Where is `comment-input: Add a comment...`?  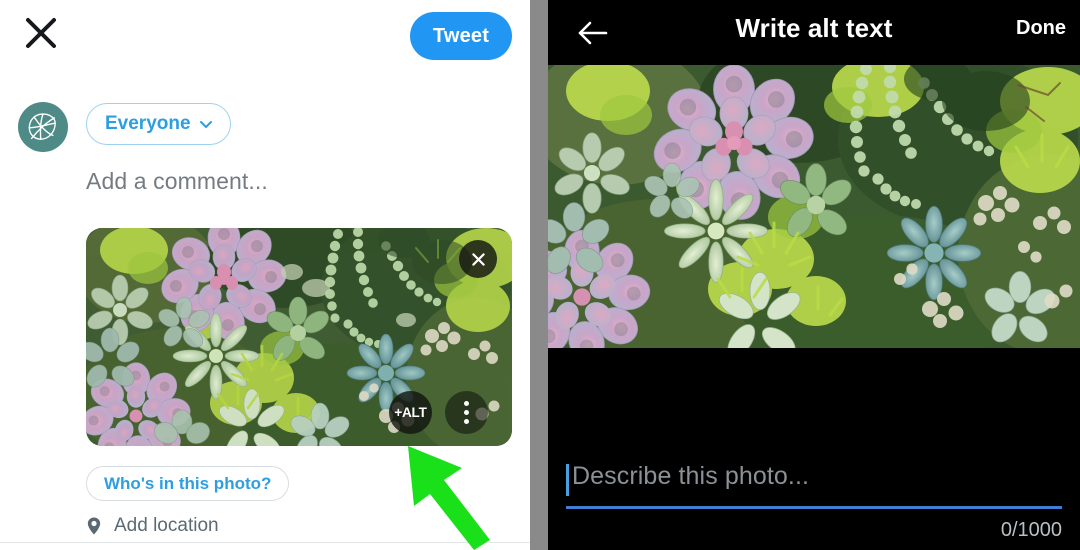
comment-input: Add a comment... is located at coordinates (177, 181).